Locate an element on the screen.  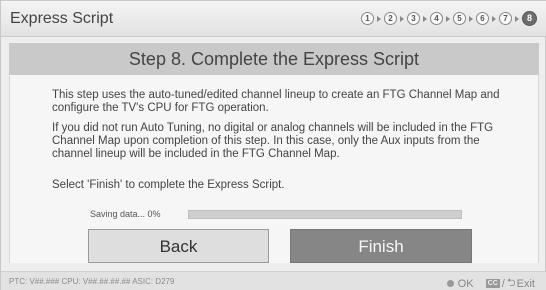
step-indicator: 1 2 3 4 5 6 7 8 is located at coordinates (449, 18).